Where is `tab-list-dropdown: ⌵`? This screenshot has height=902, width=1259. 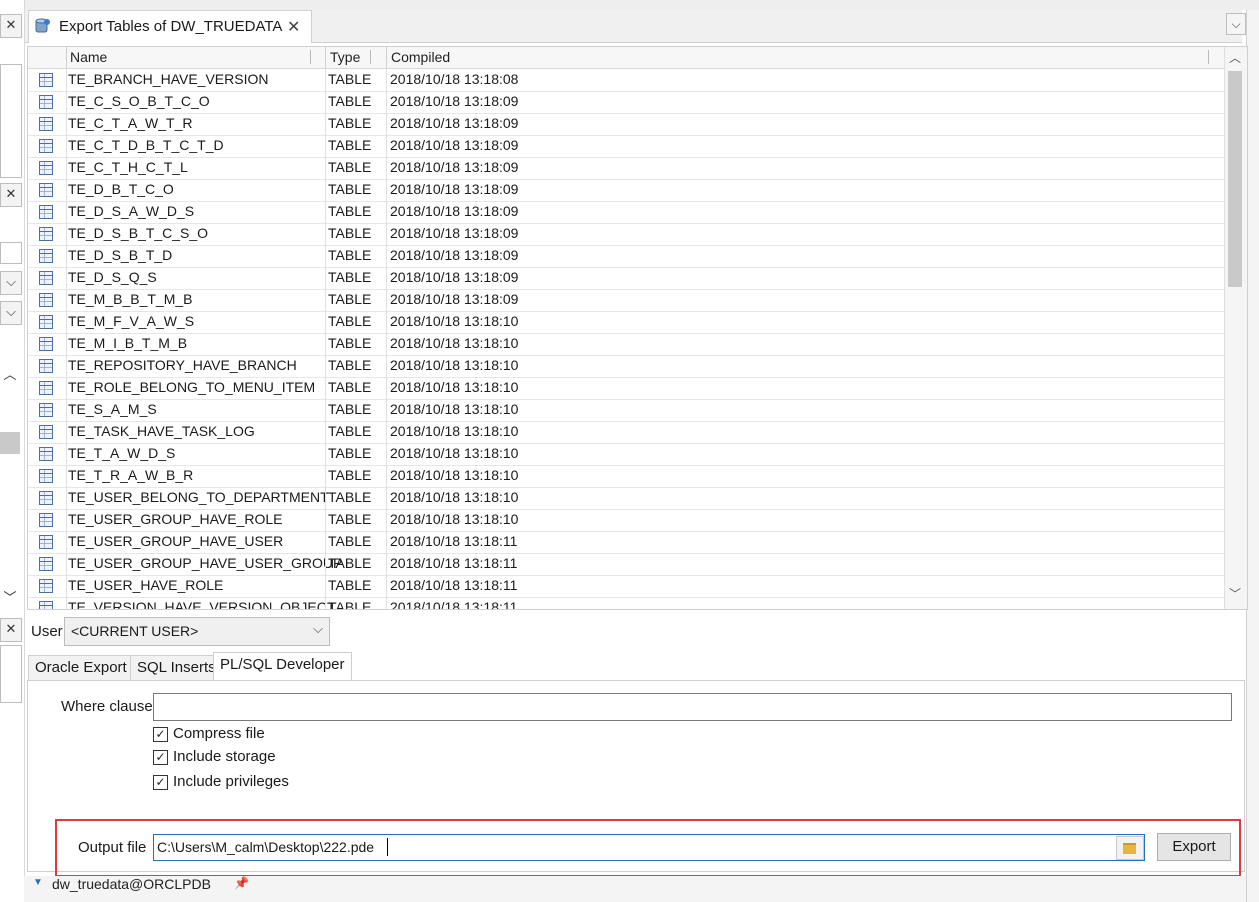
tab-list-dropdown: ⌵ is located at coordinates (1236, 24).